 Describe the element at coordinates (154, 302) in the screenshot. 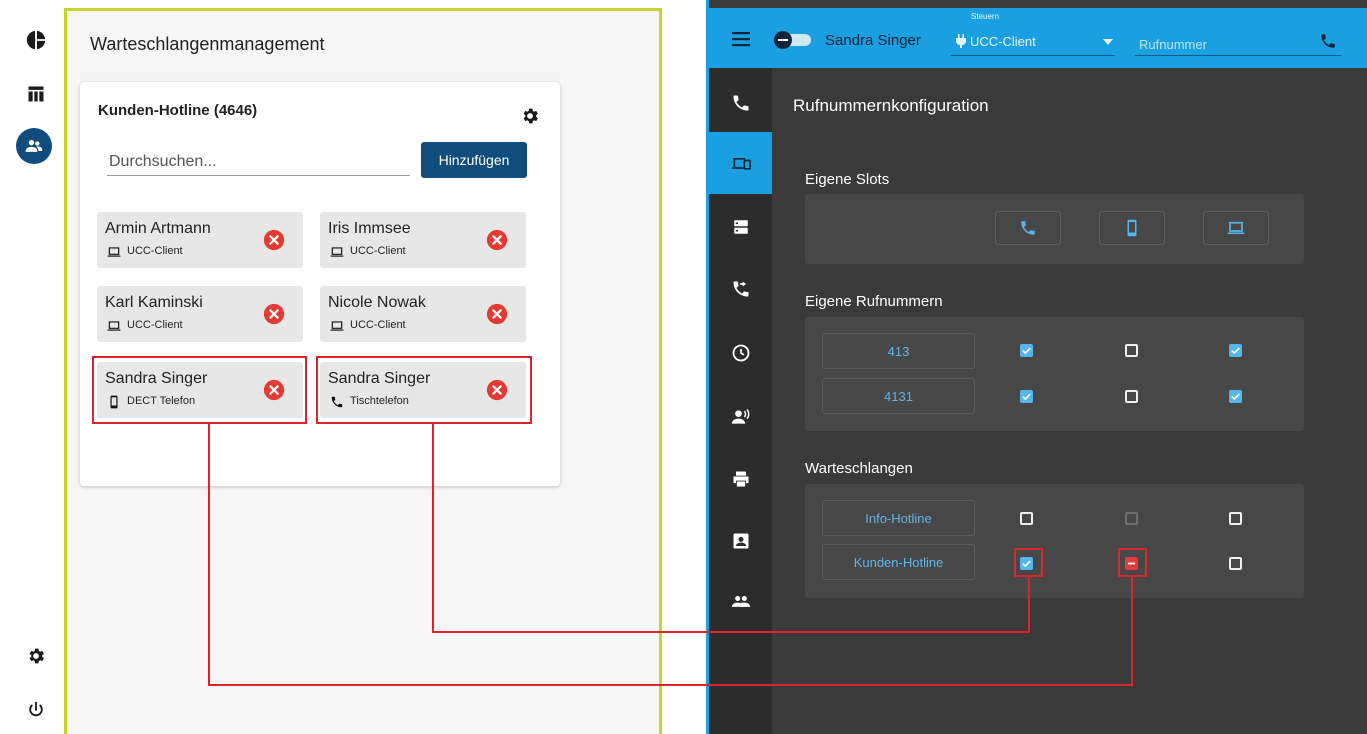

I see `member-name: Karl Kaminski` at that location.